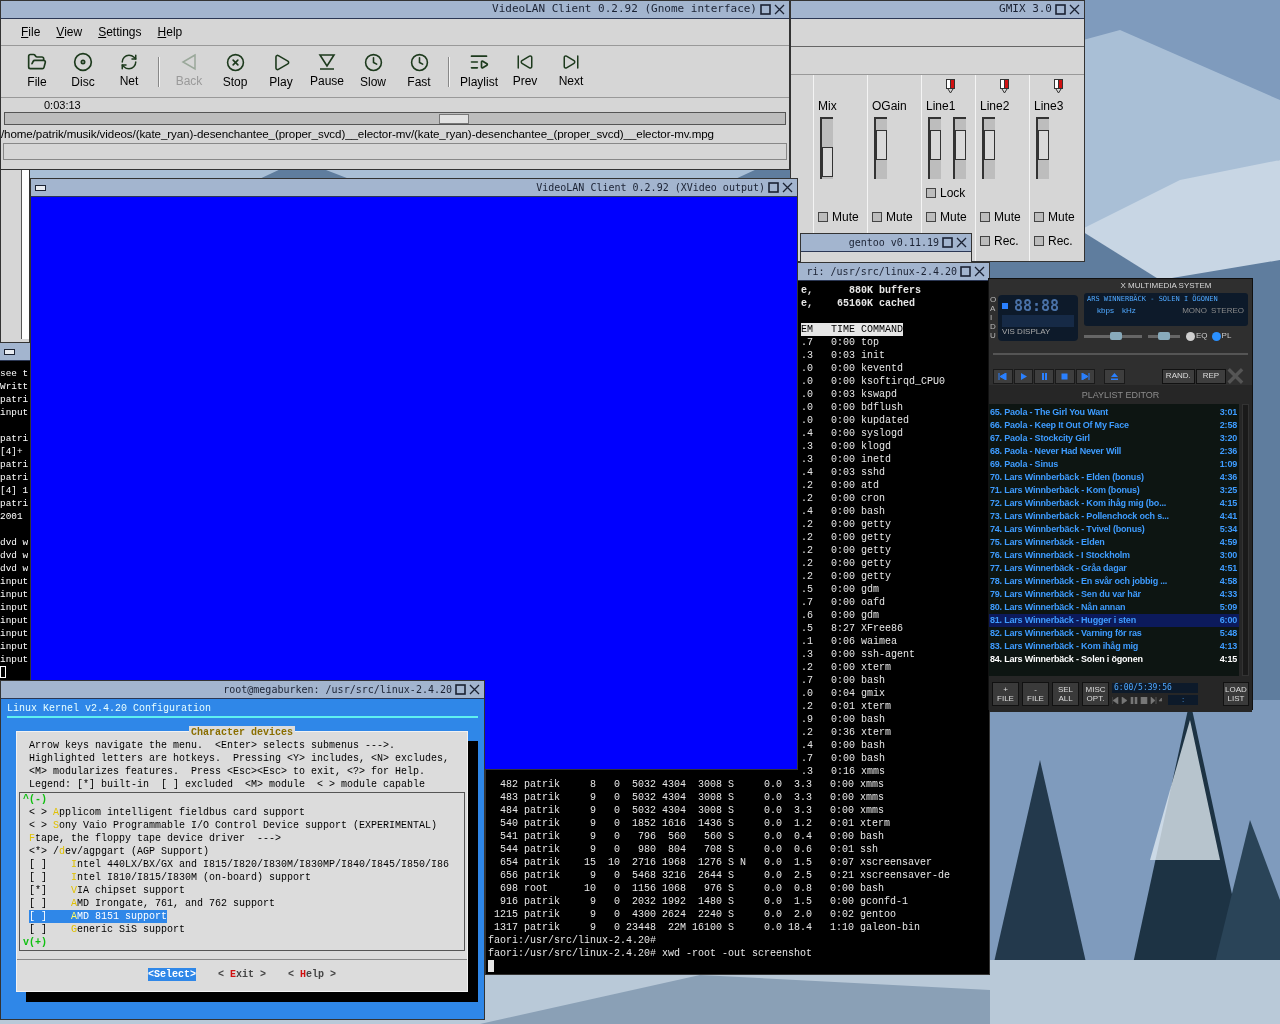 The image size is (1280, 1024). I want to click on misc-options-button: MISC OPT., so click(1095, 694).